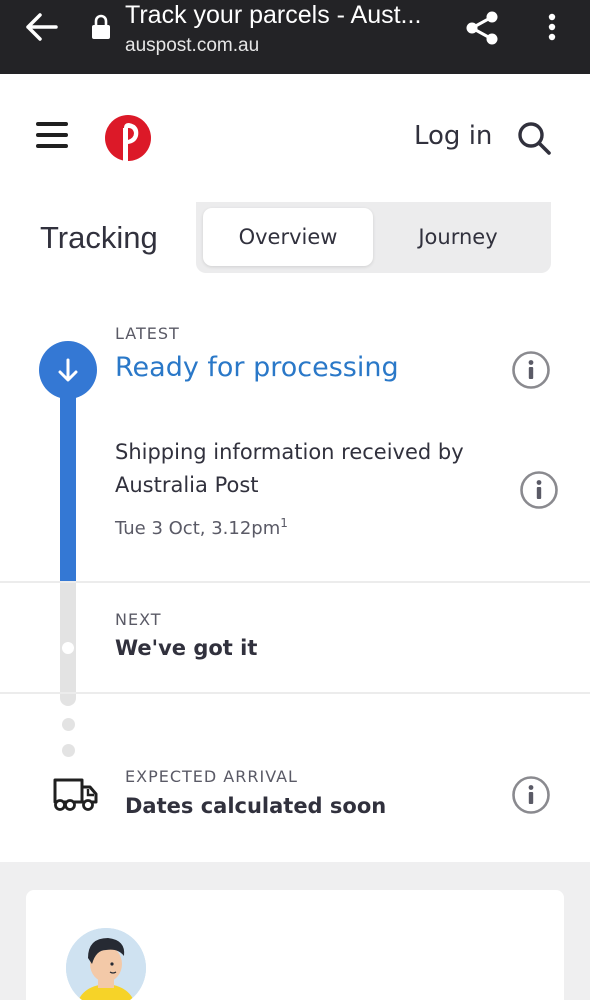 The image size is (590, 1000). I want to click on page-title: Tracking, so click(99, 237).